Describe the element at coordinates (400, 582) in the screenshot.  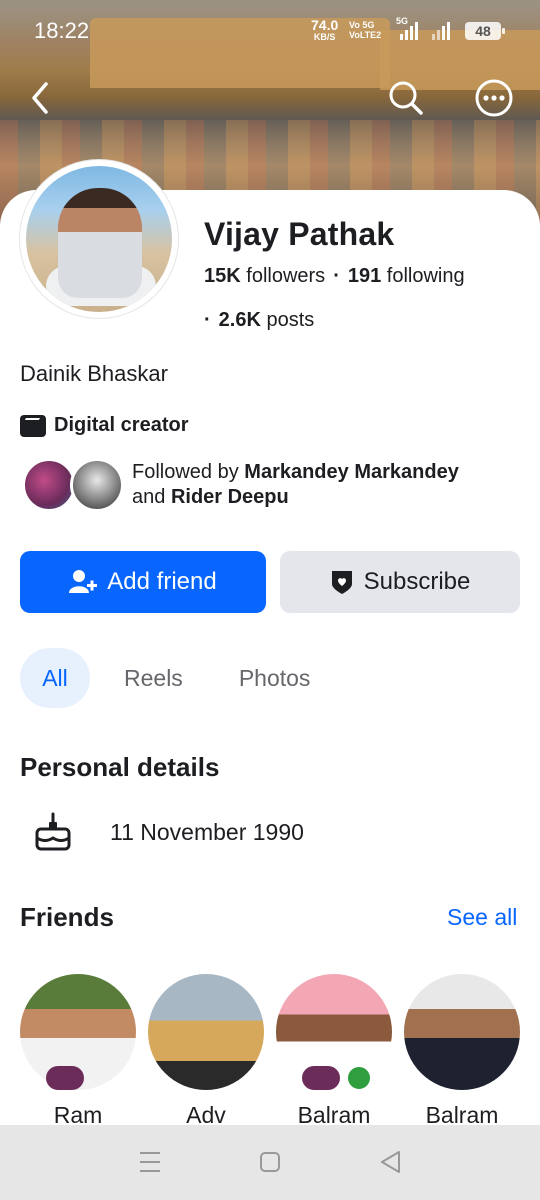
I see `subscribe-button: Subscribe` at that location.